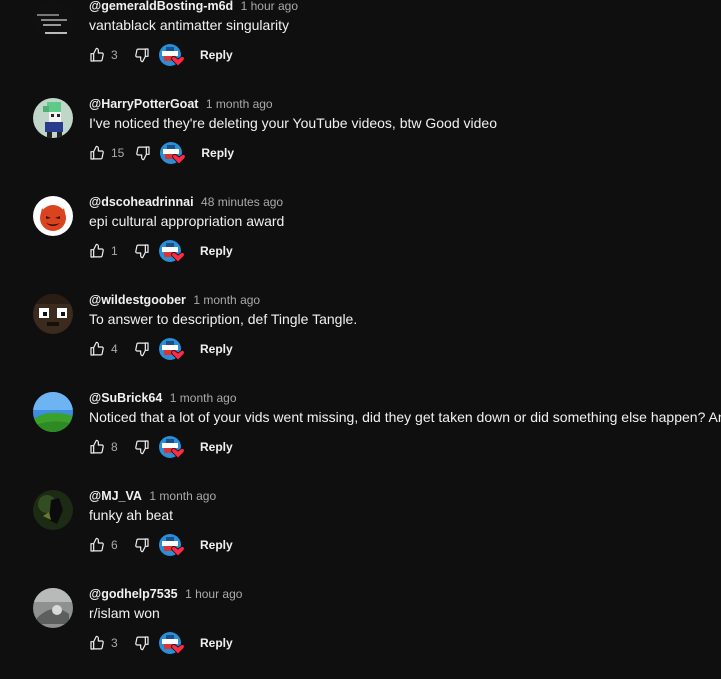 The height and width of the screenshot is (679, 721). I want to click on comment-timestamp: 48 minutes ago, so click(242, 202).